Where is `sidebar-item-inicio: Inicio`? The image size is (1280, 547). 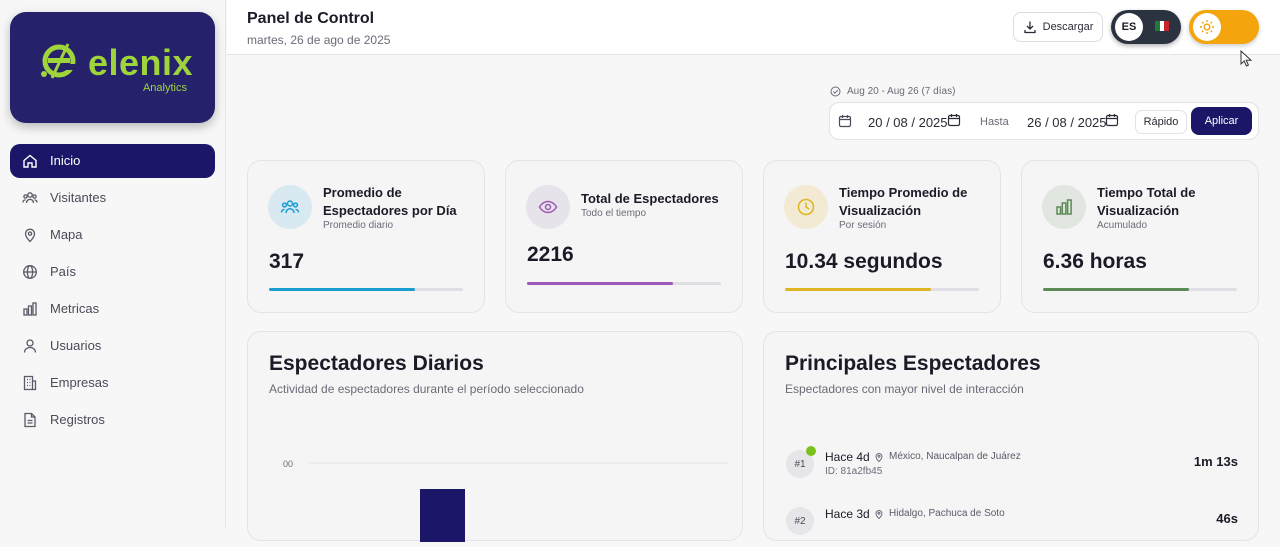
sidebar-item-inicio: Inicio is located at coordinates (112, 161).